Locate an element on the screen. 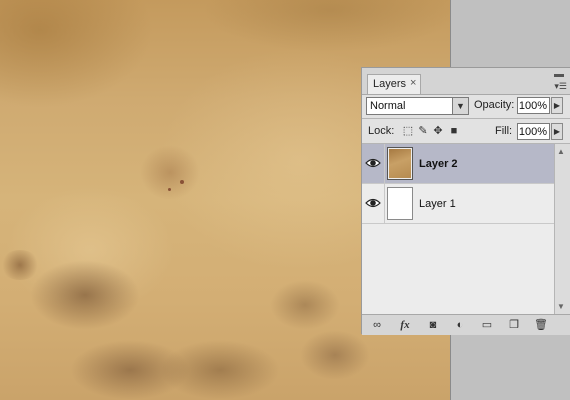  minimize-icon: ▬ is located at coordinates (559, 74).